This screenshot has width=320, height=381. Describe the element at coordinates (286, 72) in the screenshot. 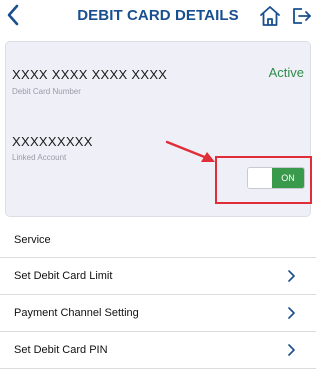

I see `status-badge: Active` at that location.